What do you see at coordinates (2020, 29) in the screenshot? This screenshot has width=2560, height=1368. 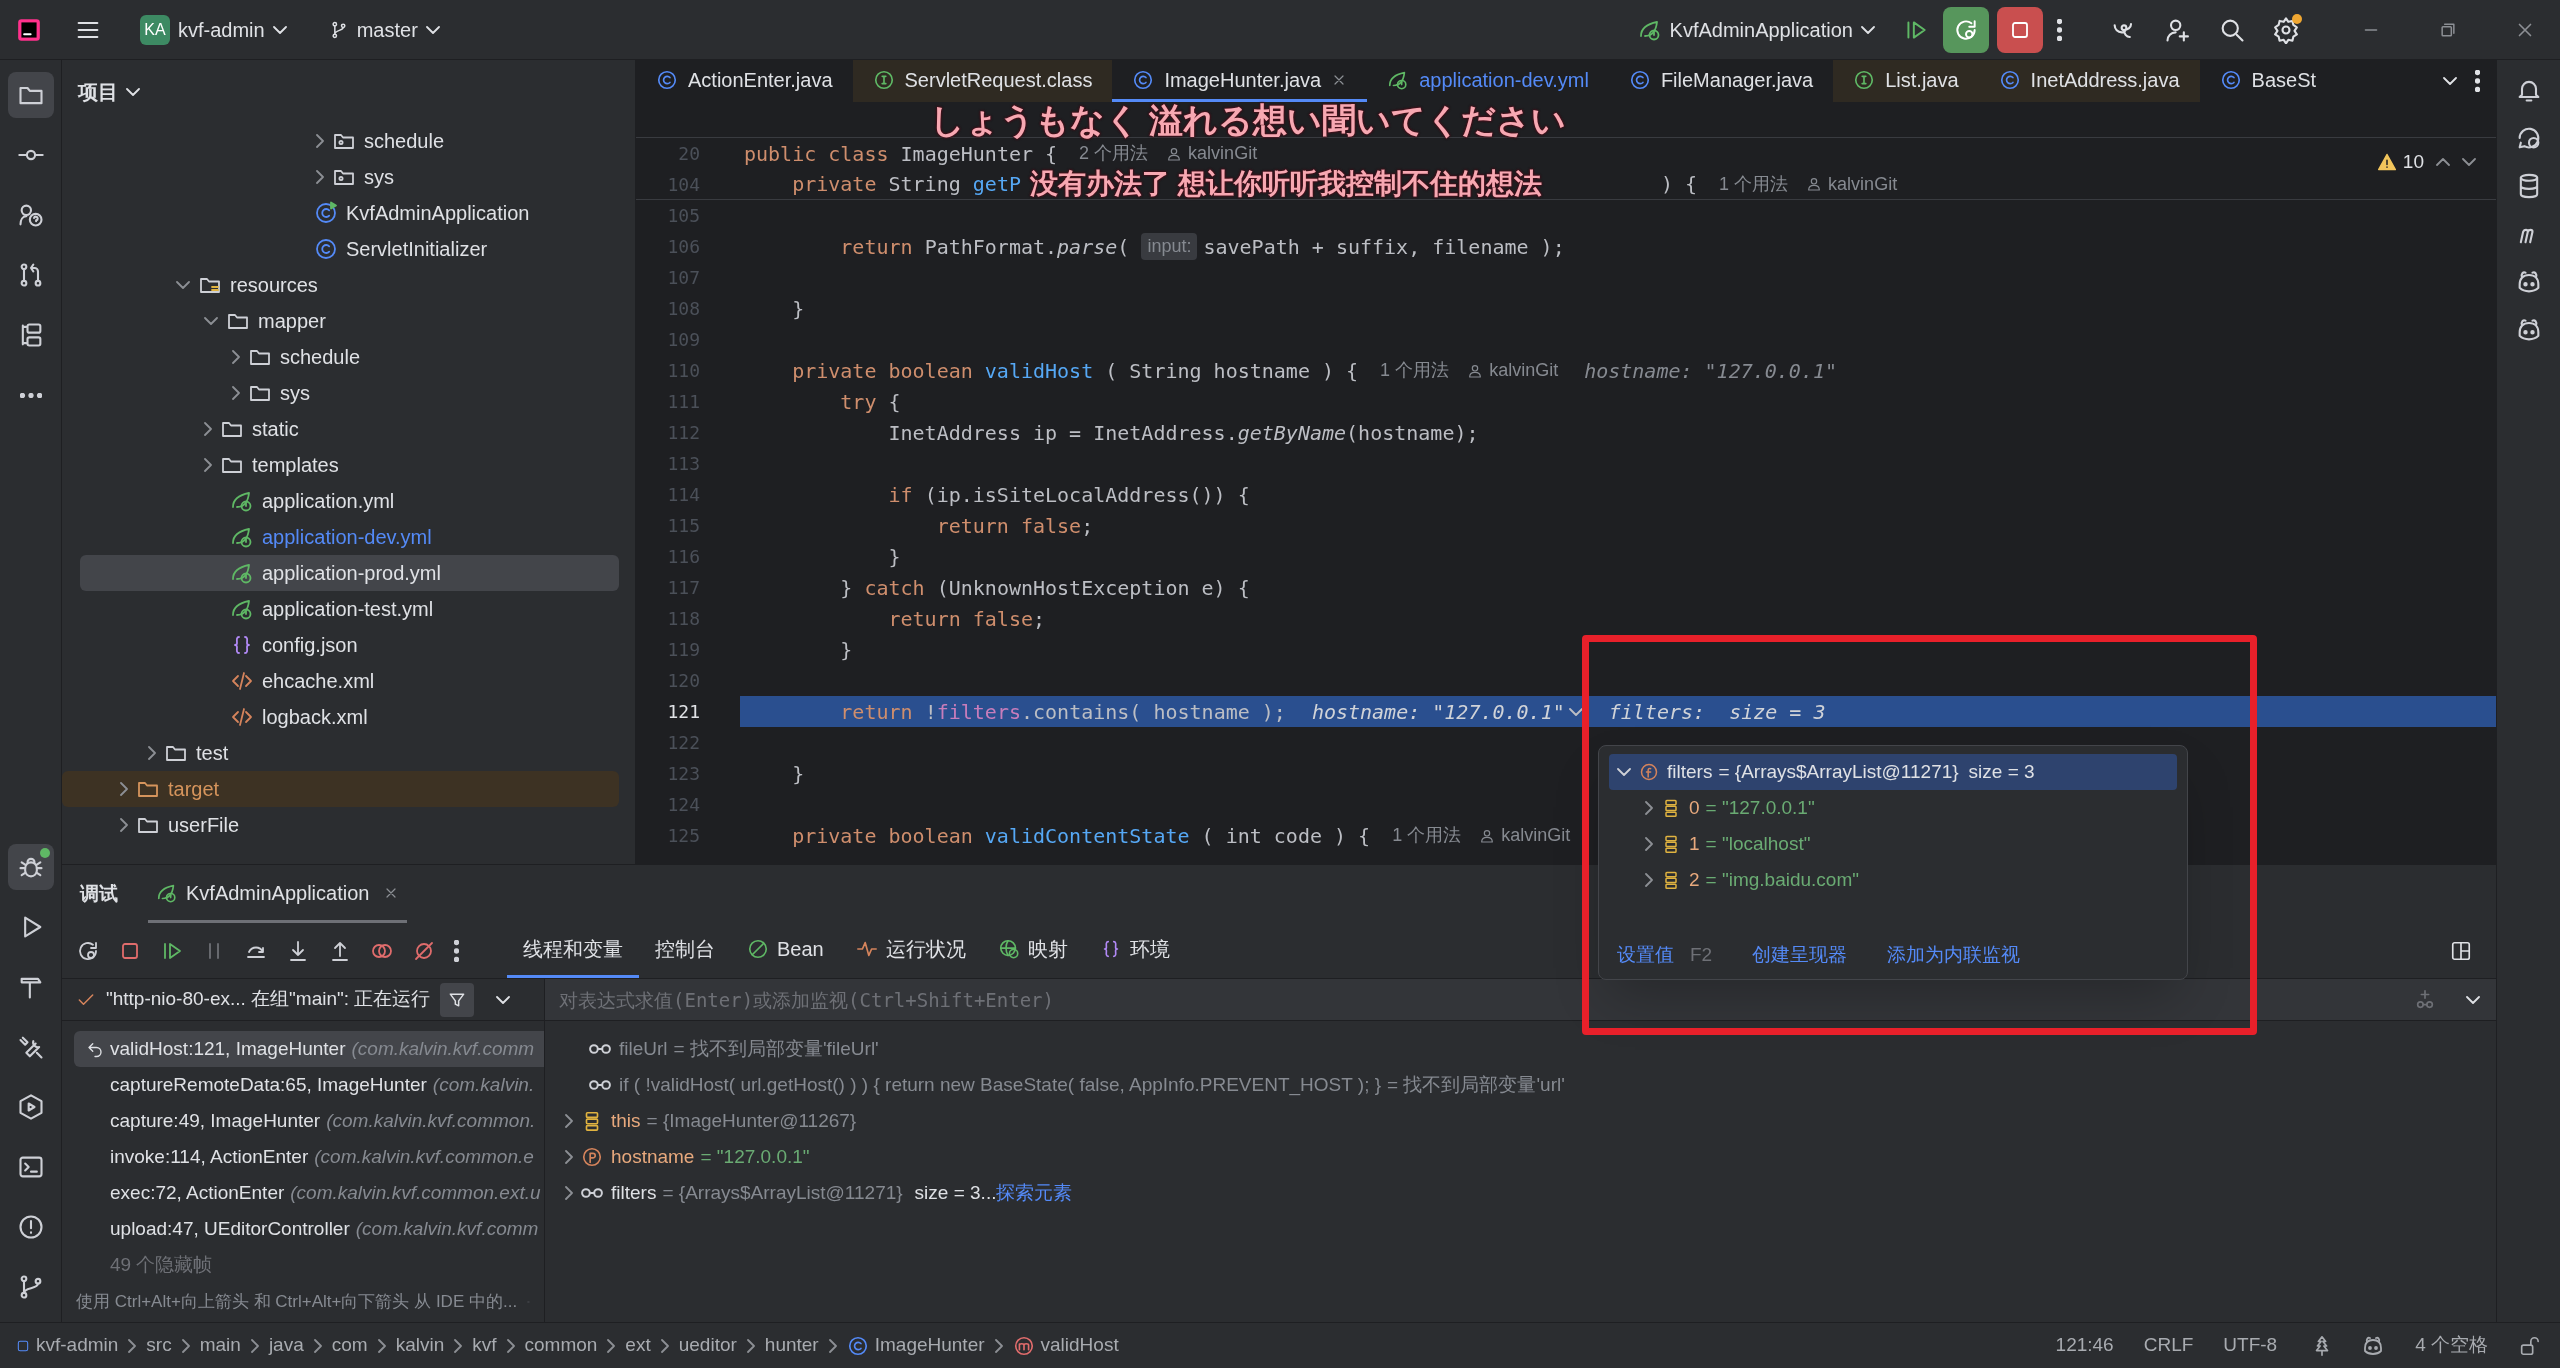 I see `stop-button` at bounding box center [2020, 29].